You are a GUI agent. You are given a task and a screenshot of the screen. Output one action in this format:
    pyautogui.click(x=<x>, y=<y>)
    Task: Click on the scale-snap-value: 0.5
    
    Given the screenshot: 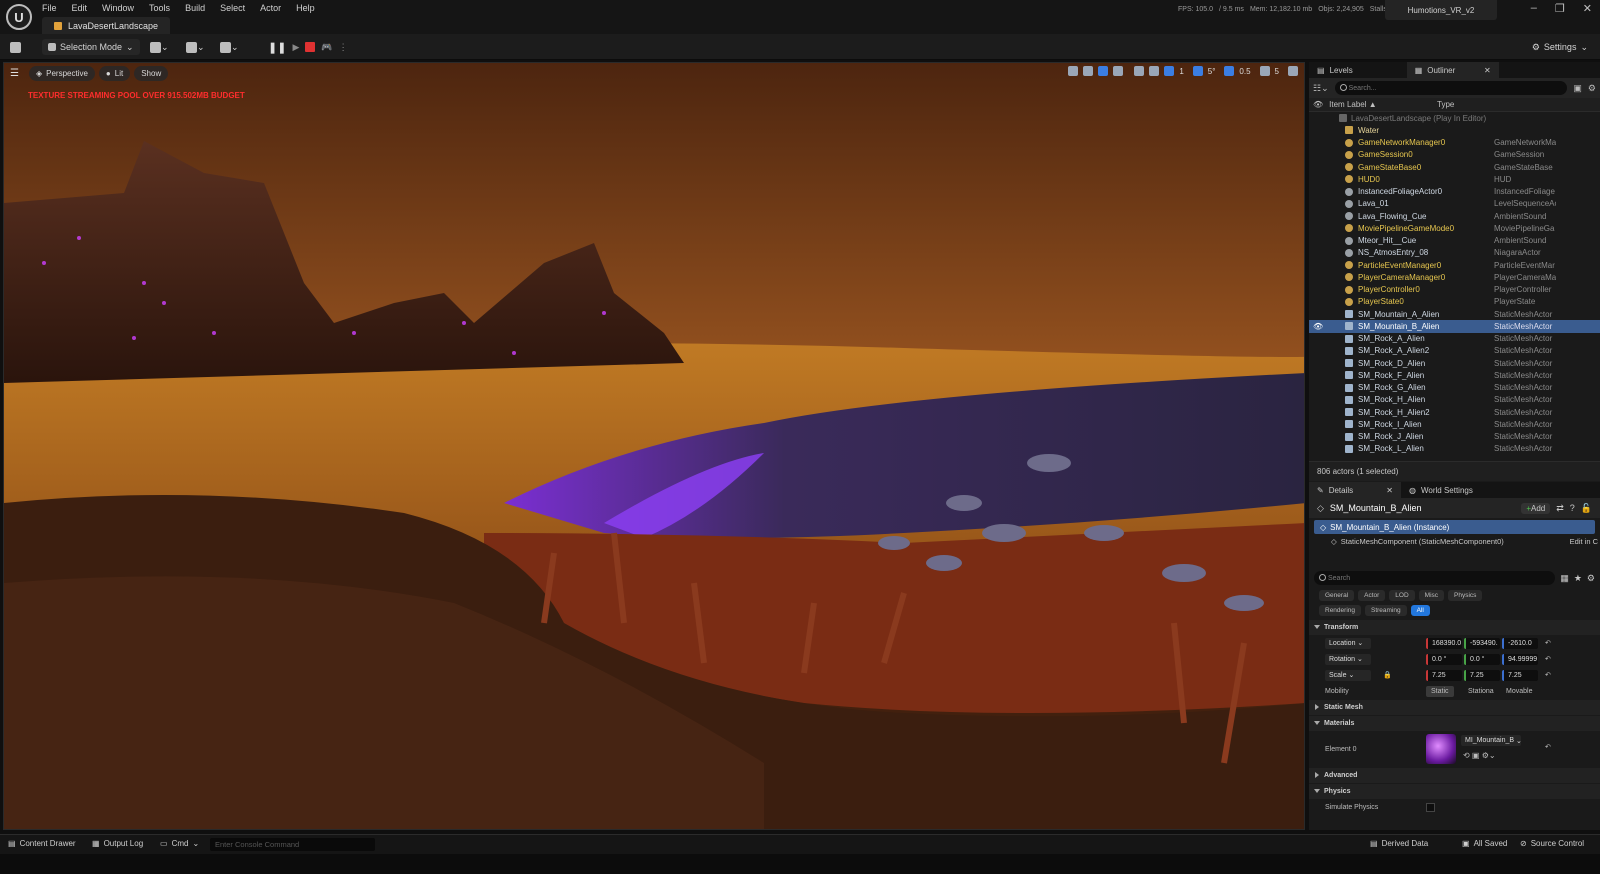 What is the action you would take?
    pyautogui.click(x=1244, y=71)
    